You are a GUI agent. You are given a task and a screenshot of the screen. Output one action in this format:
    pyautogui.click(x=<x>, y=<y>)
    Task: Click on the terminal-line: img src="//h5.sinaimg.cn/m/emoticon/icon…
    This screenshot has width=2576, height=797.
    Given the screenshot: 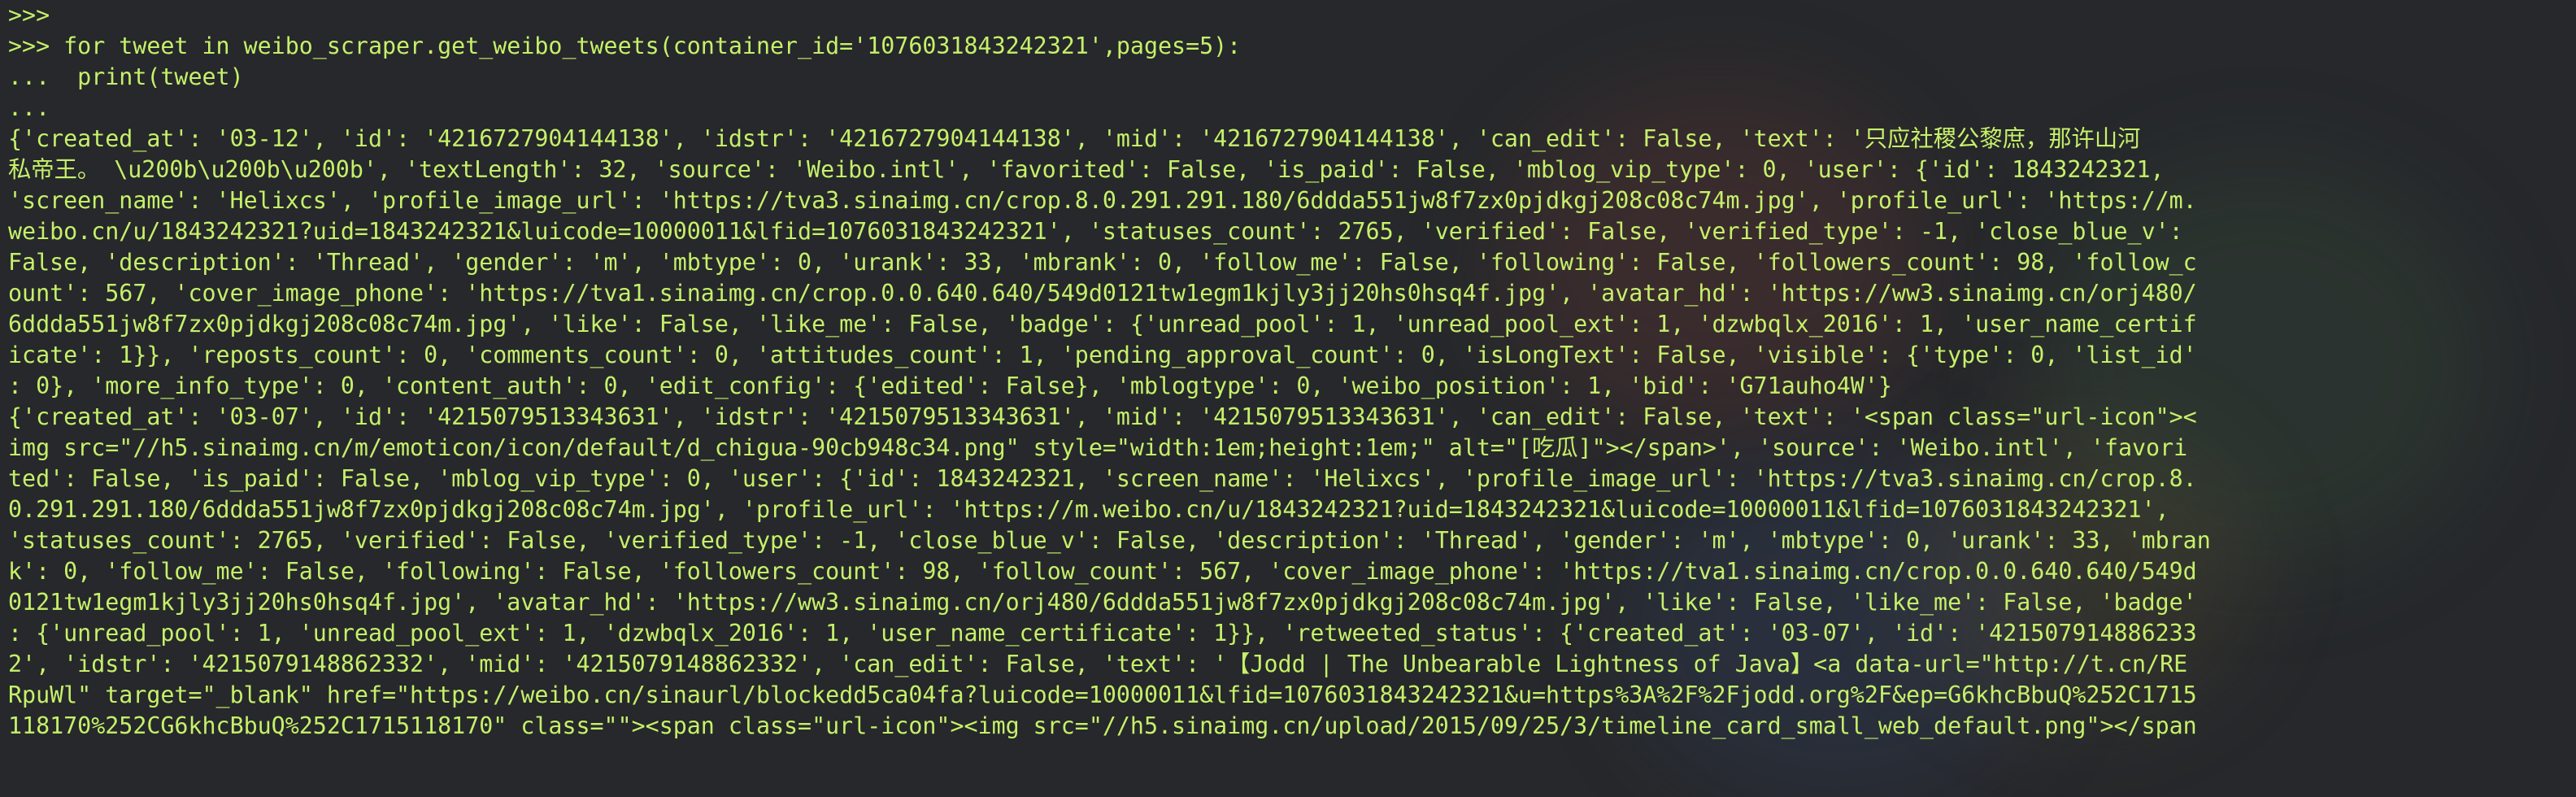 What is the action you would take?
    pyautogui.click(x=1098, y=447)
    